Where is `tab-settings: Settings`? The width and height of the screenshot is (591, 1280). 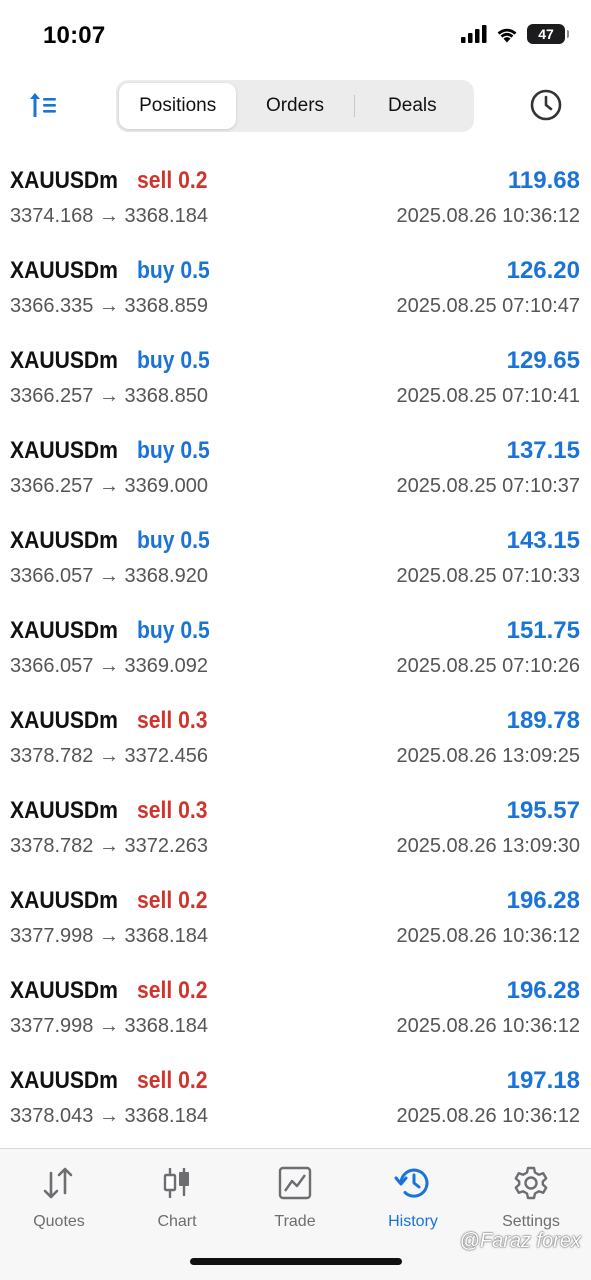 tab-settings: Settings is located at coordinates (531, 1198).